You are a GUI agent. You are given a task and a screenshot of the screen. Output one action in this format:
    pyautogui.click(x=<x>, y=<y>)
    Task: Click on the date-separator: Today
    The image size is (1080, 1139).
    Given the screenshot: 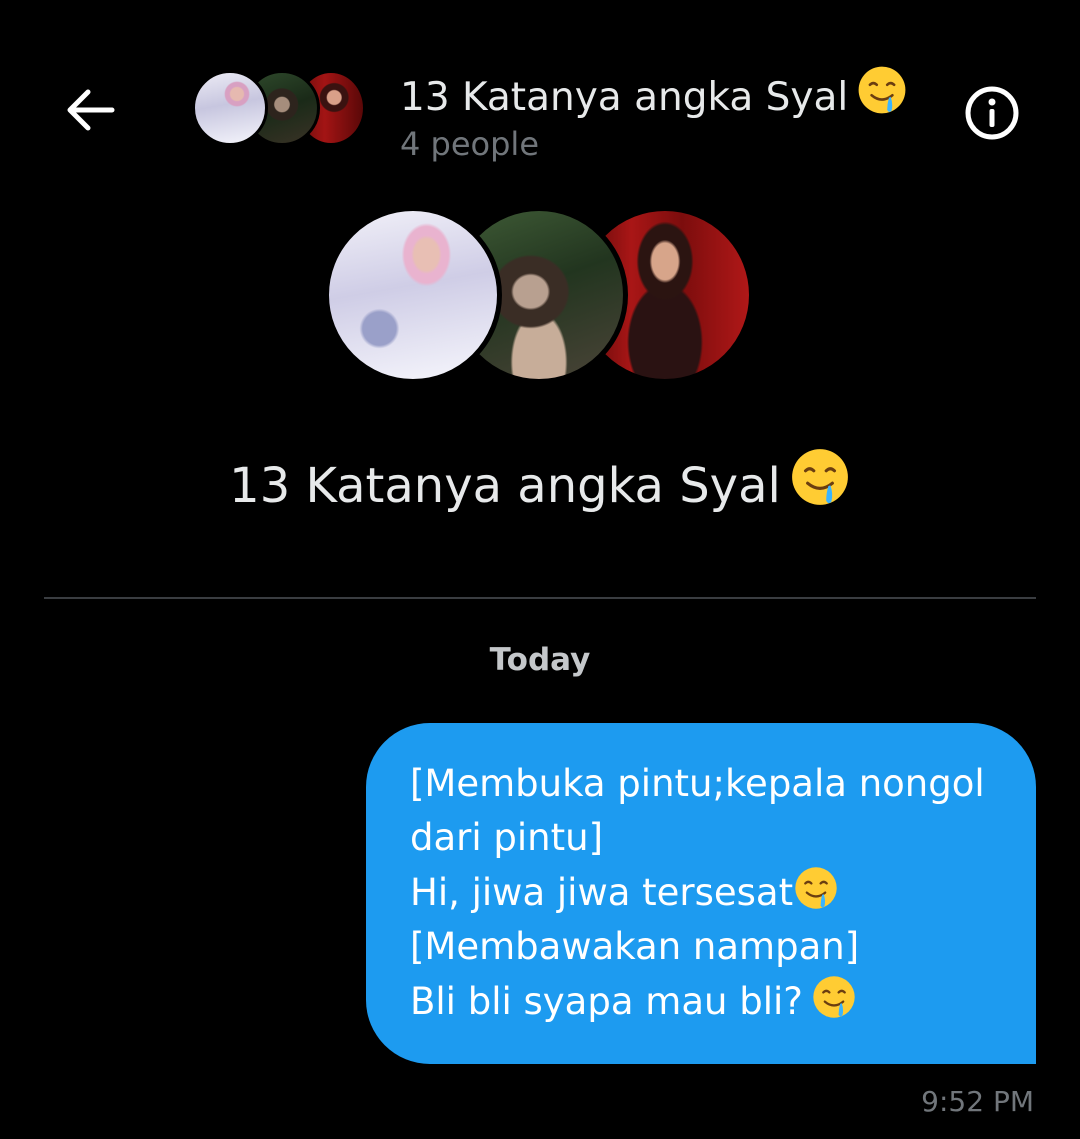 What is the action you would take?
    pyautogui.click(x=540, y=660)
    